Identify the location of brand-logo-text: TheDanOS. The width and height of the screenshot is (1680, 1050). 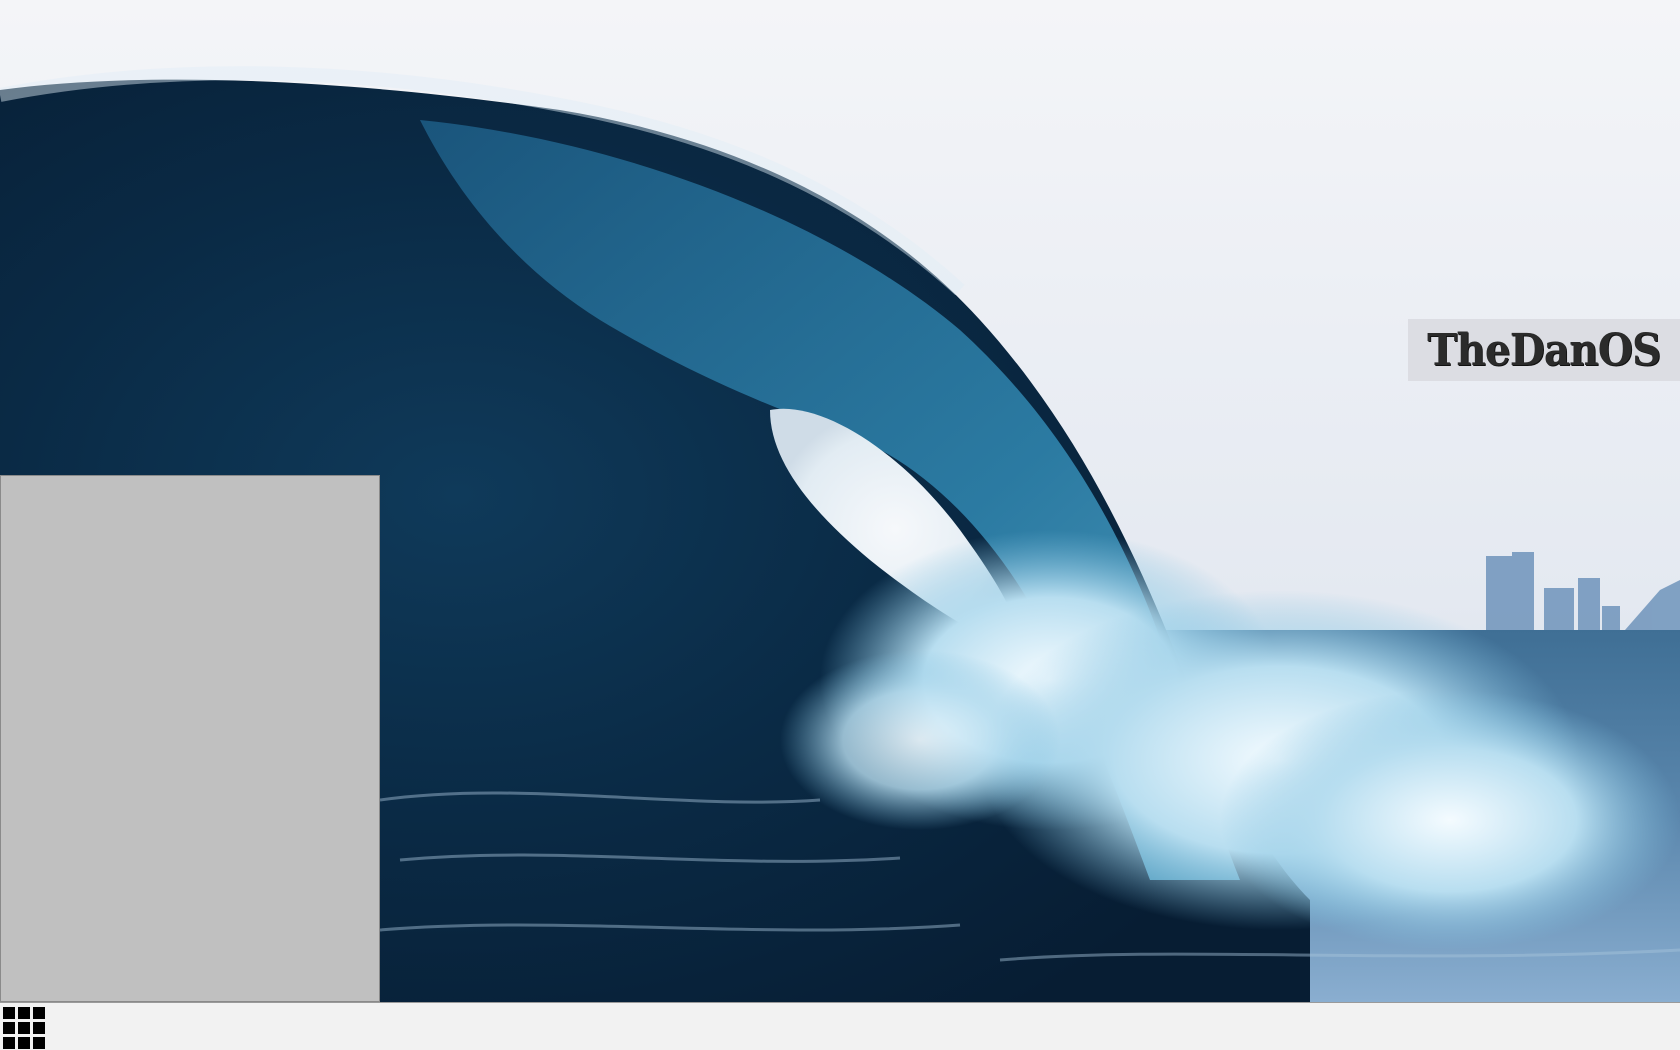
(1544, 350).